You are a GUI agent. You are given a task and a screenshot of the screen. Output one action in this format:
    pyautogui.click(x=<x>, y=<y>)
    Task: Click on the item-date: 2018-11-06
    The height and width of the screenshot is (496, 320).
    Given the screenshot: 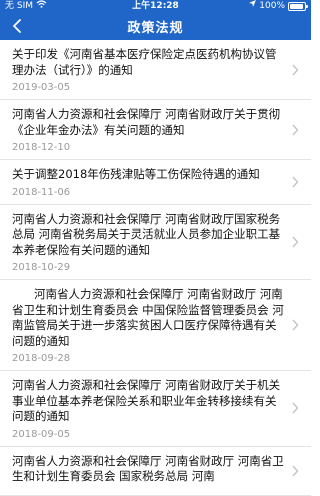 What is the action you would take?
    pyautogui.click(x=41, y=192)
    